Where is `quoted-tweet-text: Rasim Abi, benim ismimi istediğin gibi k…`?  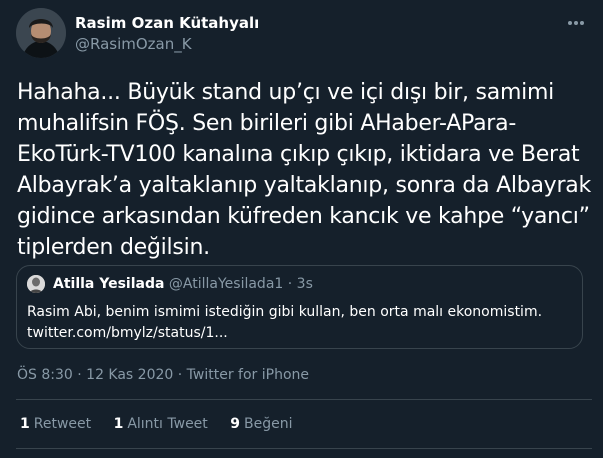
quoted-tweet-text: Rasim Abi, benim ismimi istediğin gibi k… is located at coordinates (299, 323).